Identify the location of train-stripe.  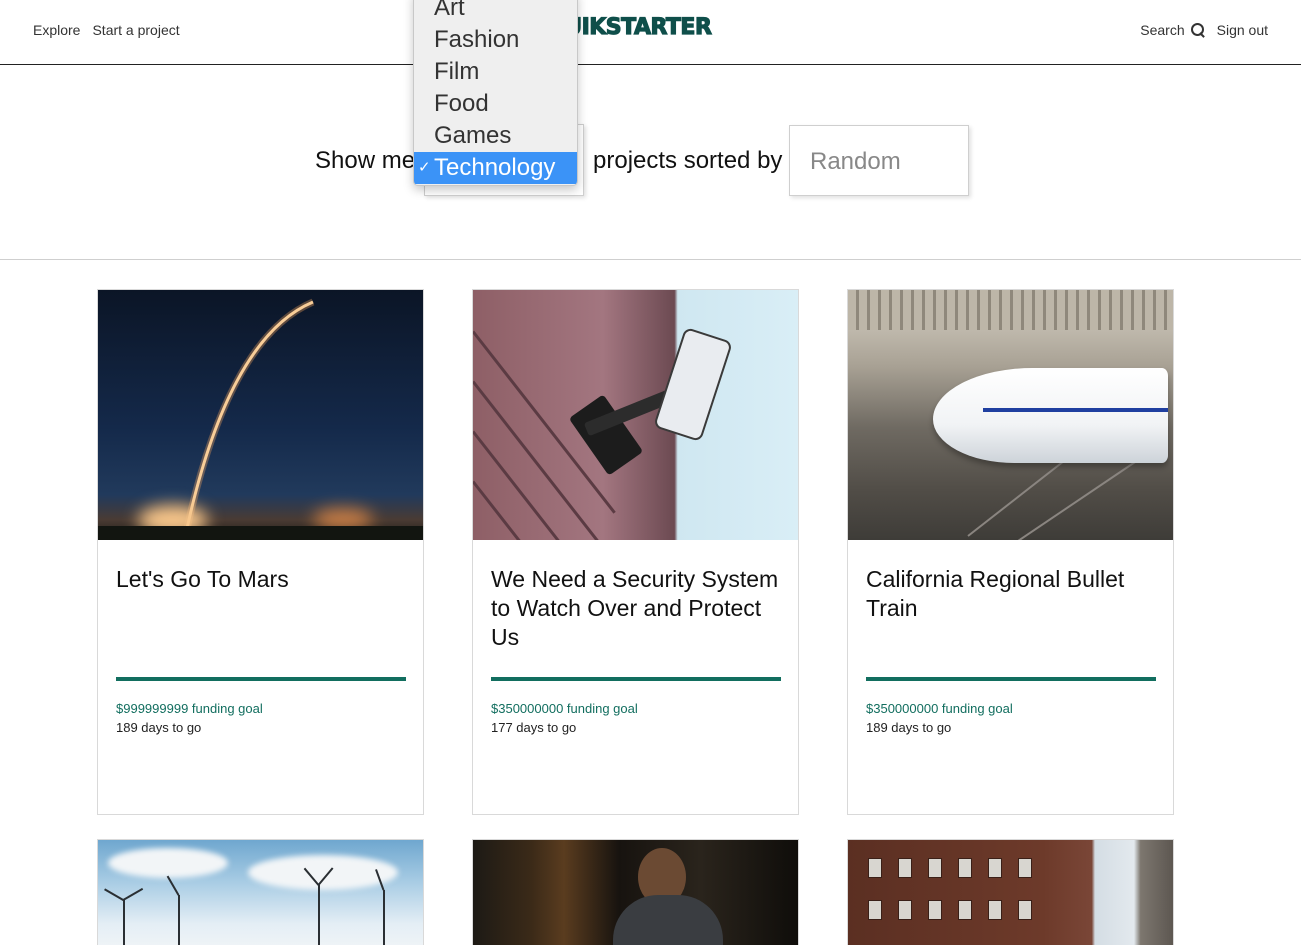
(1075, 410).